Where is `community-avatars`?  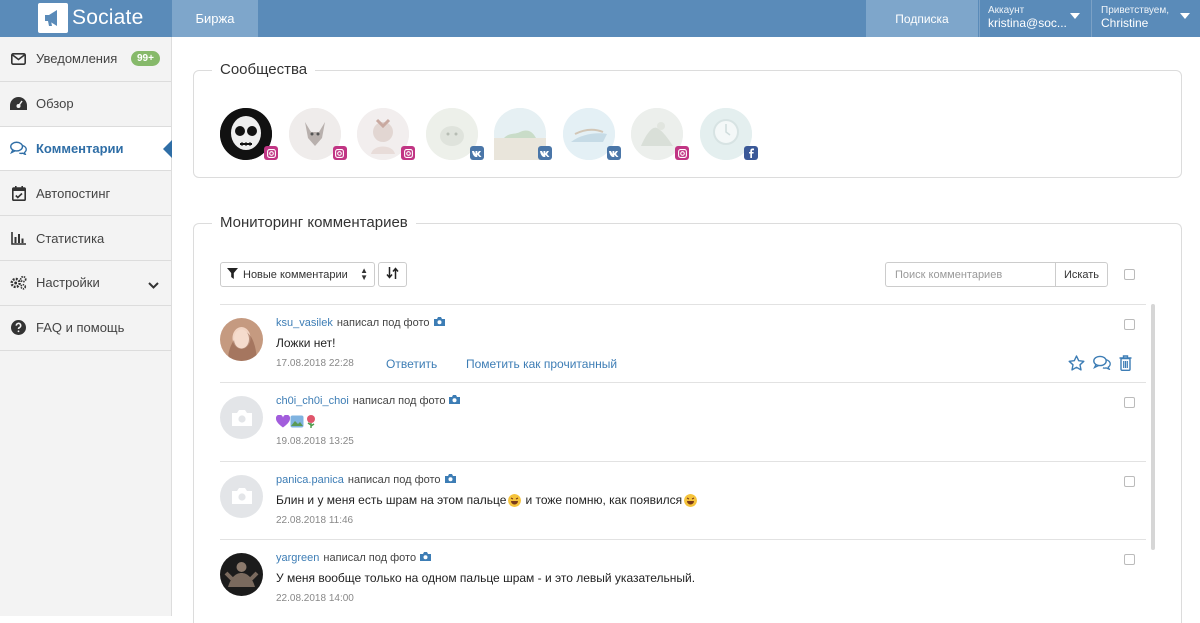 community-avatars is located at coordinates (494, 134).